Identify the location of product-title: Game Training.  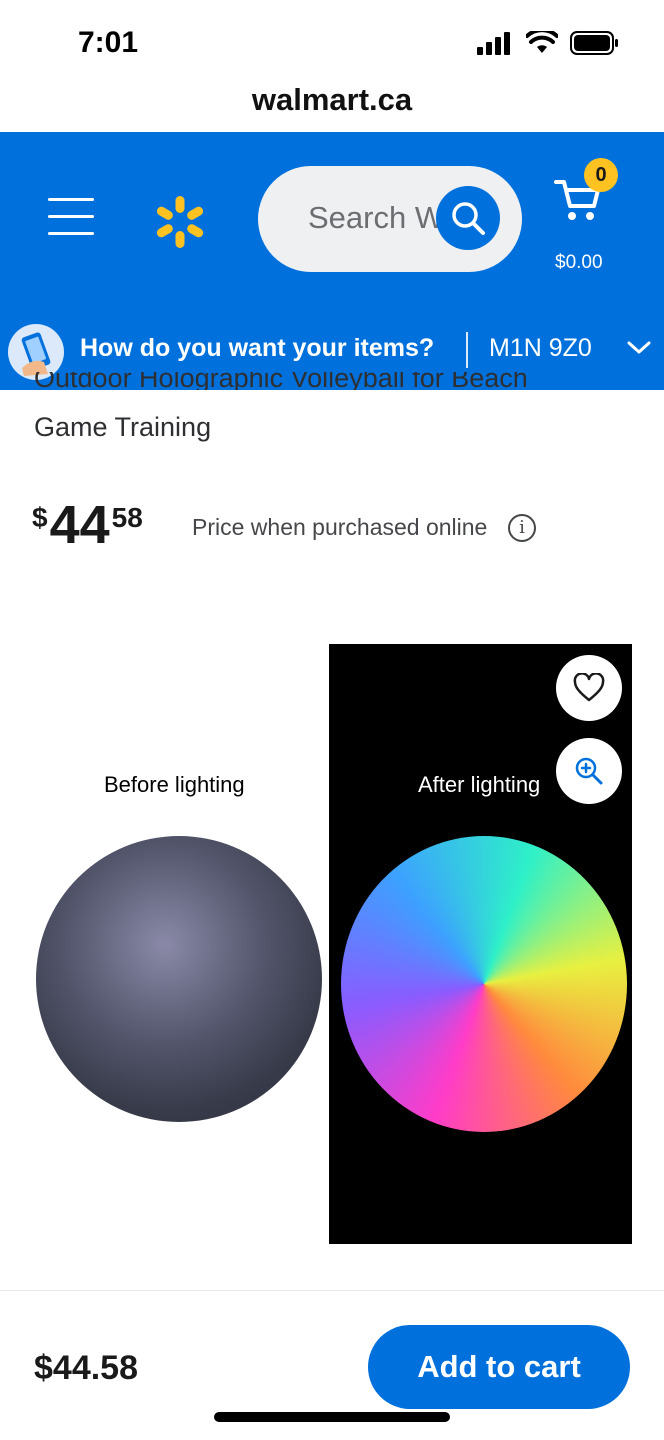
(123, 427).